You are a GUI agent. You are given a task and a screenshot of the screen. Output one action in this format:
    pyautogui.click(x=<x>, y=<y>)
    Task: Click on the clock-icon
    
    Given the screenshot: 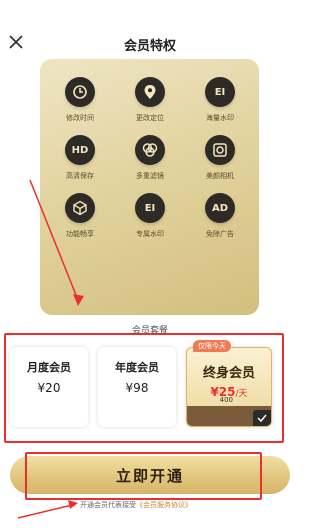 What is the action you would take?
    pyautogui.click(x=80, y=92)
    